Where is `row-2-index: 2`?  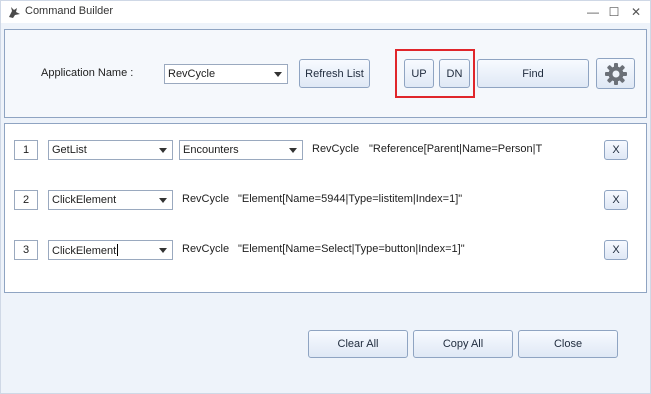
row-2-index: 2 is located at coordinates (26, 200).